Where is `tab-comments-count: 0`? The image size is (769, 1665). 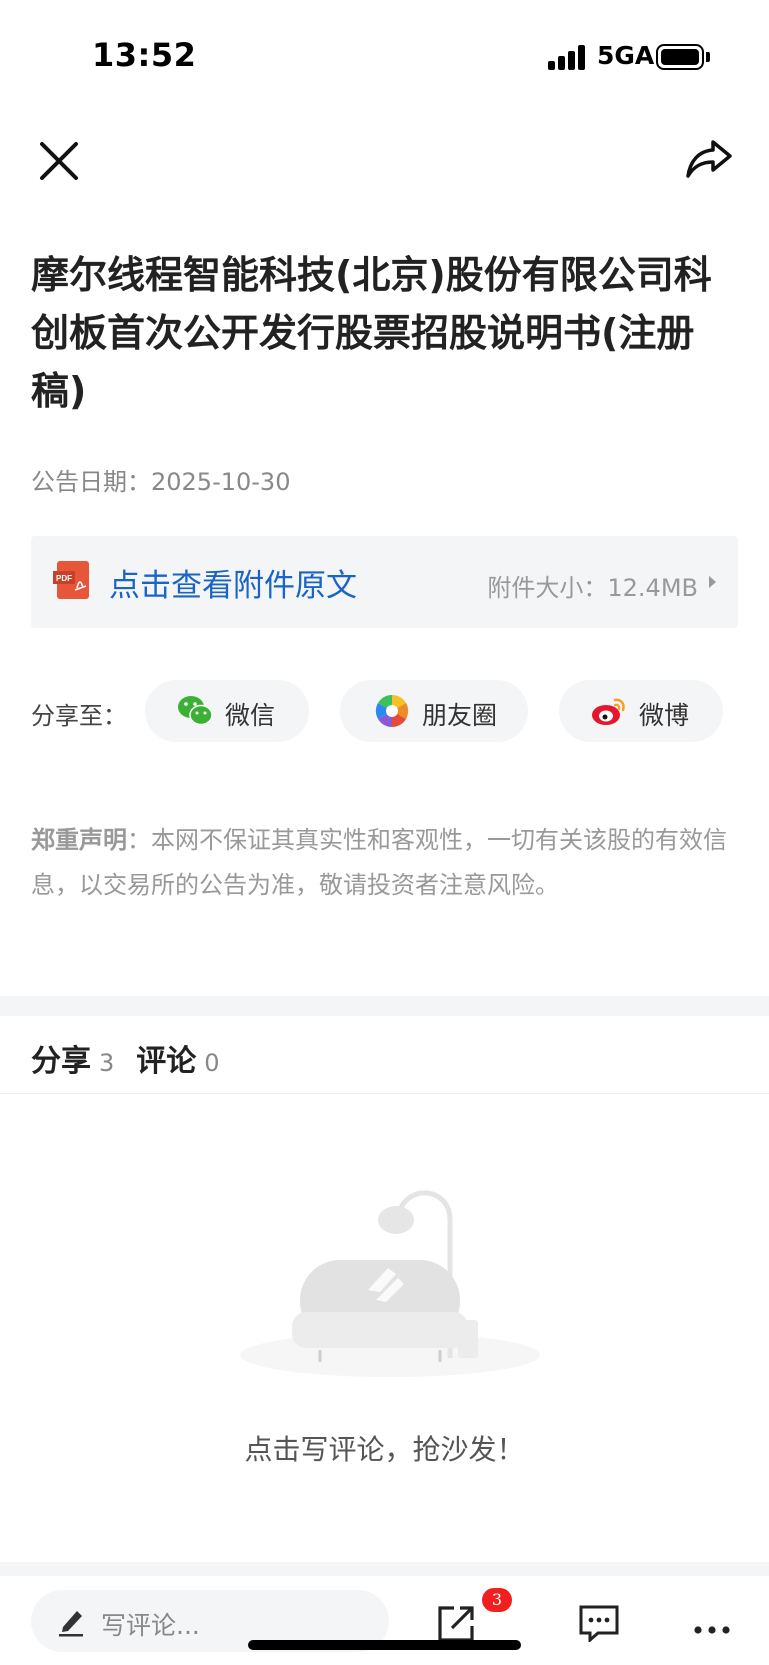
tab-comments-count: 0 is located at coordinates (212, 1063).